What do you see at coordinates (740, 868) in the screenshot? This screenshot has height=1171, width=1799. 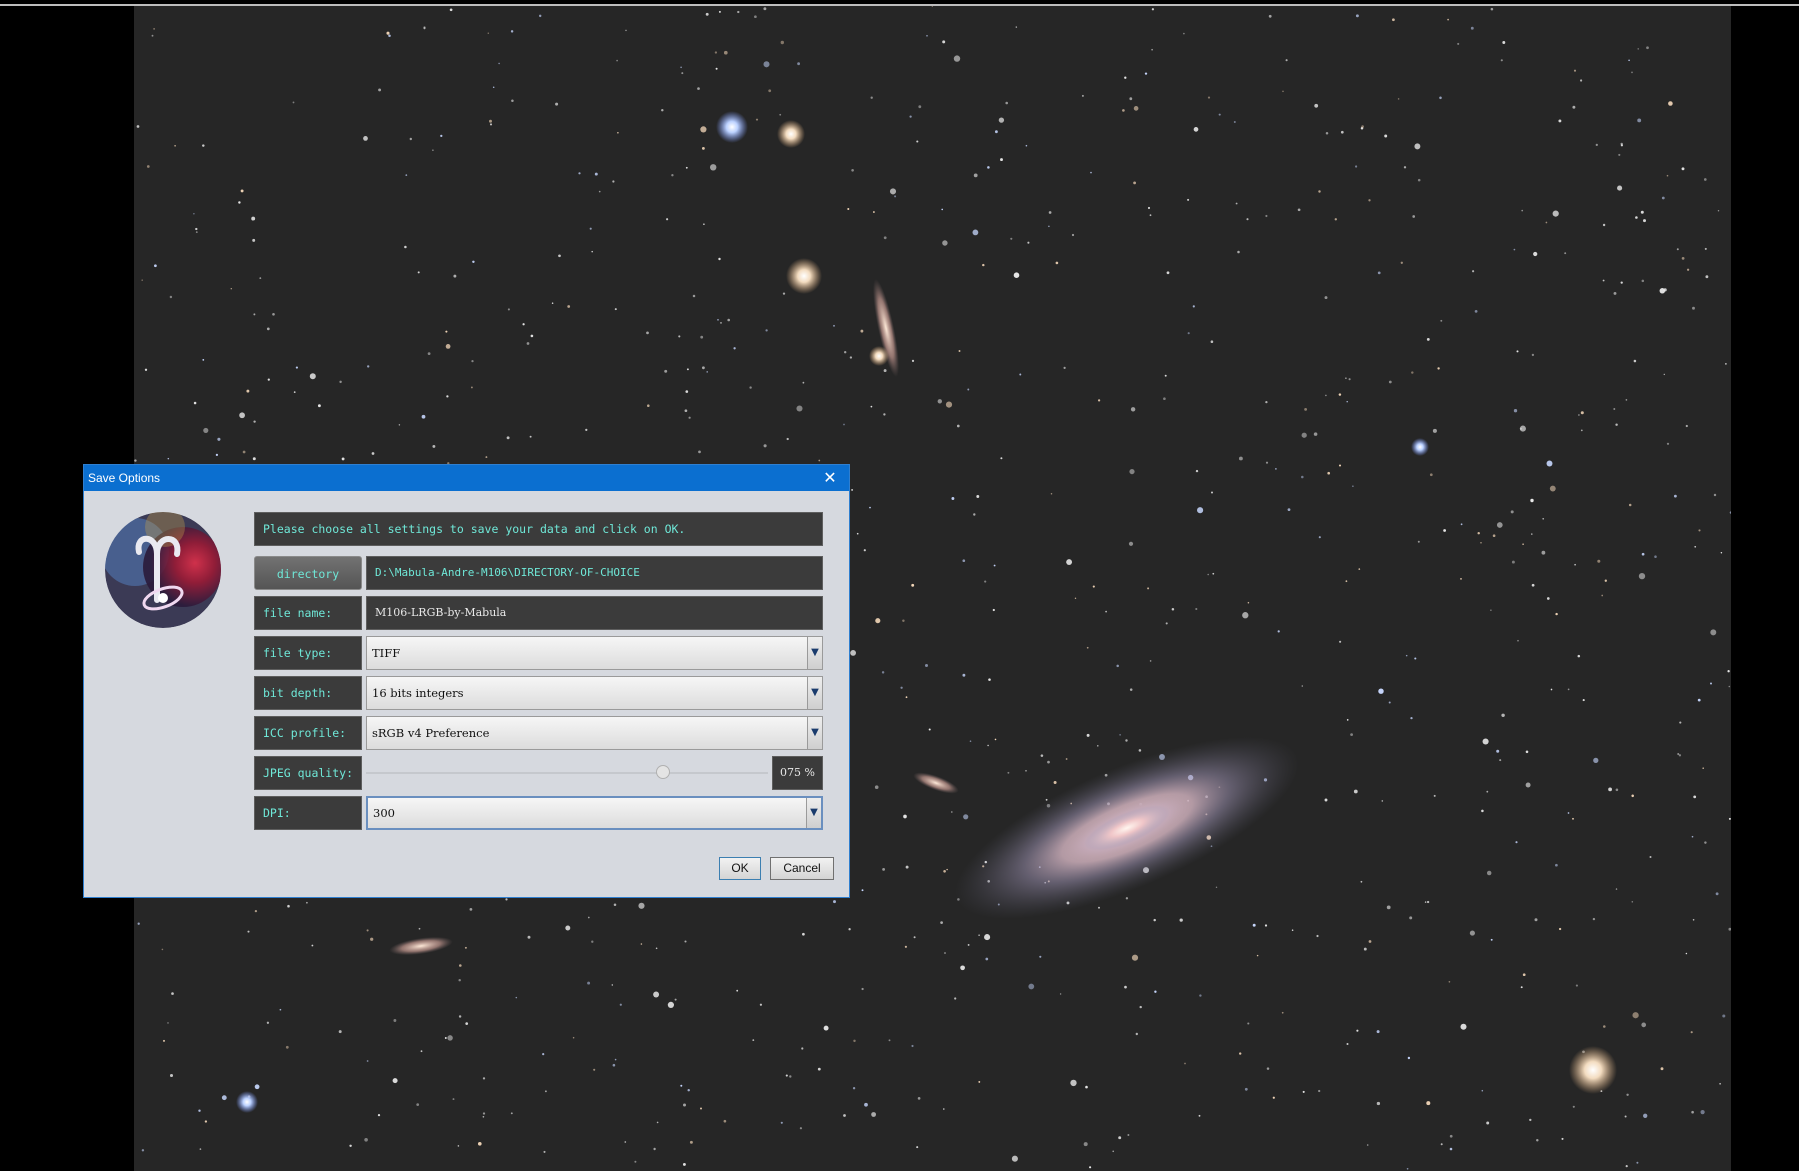 I see `ok-button: OK` at bounding box center [740, 868].